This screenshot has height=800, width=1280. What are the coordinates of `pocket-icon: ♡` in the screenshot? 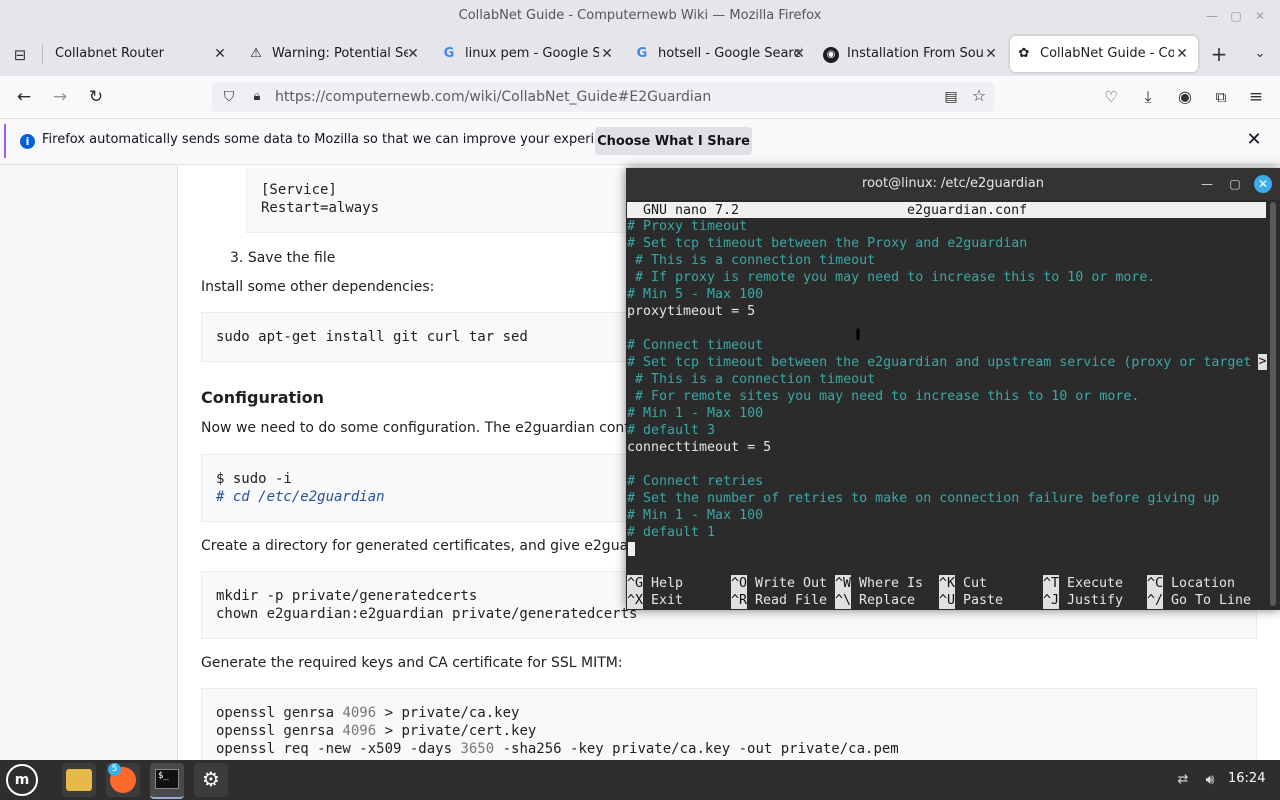 It's located at (1111, 97).